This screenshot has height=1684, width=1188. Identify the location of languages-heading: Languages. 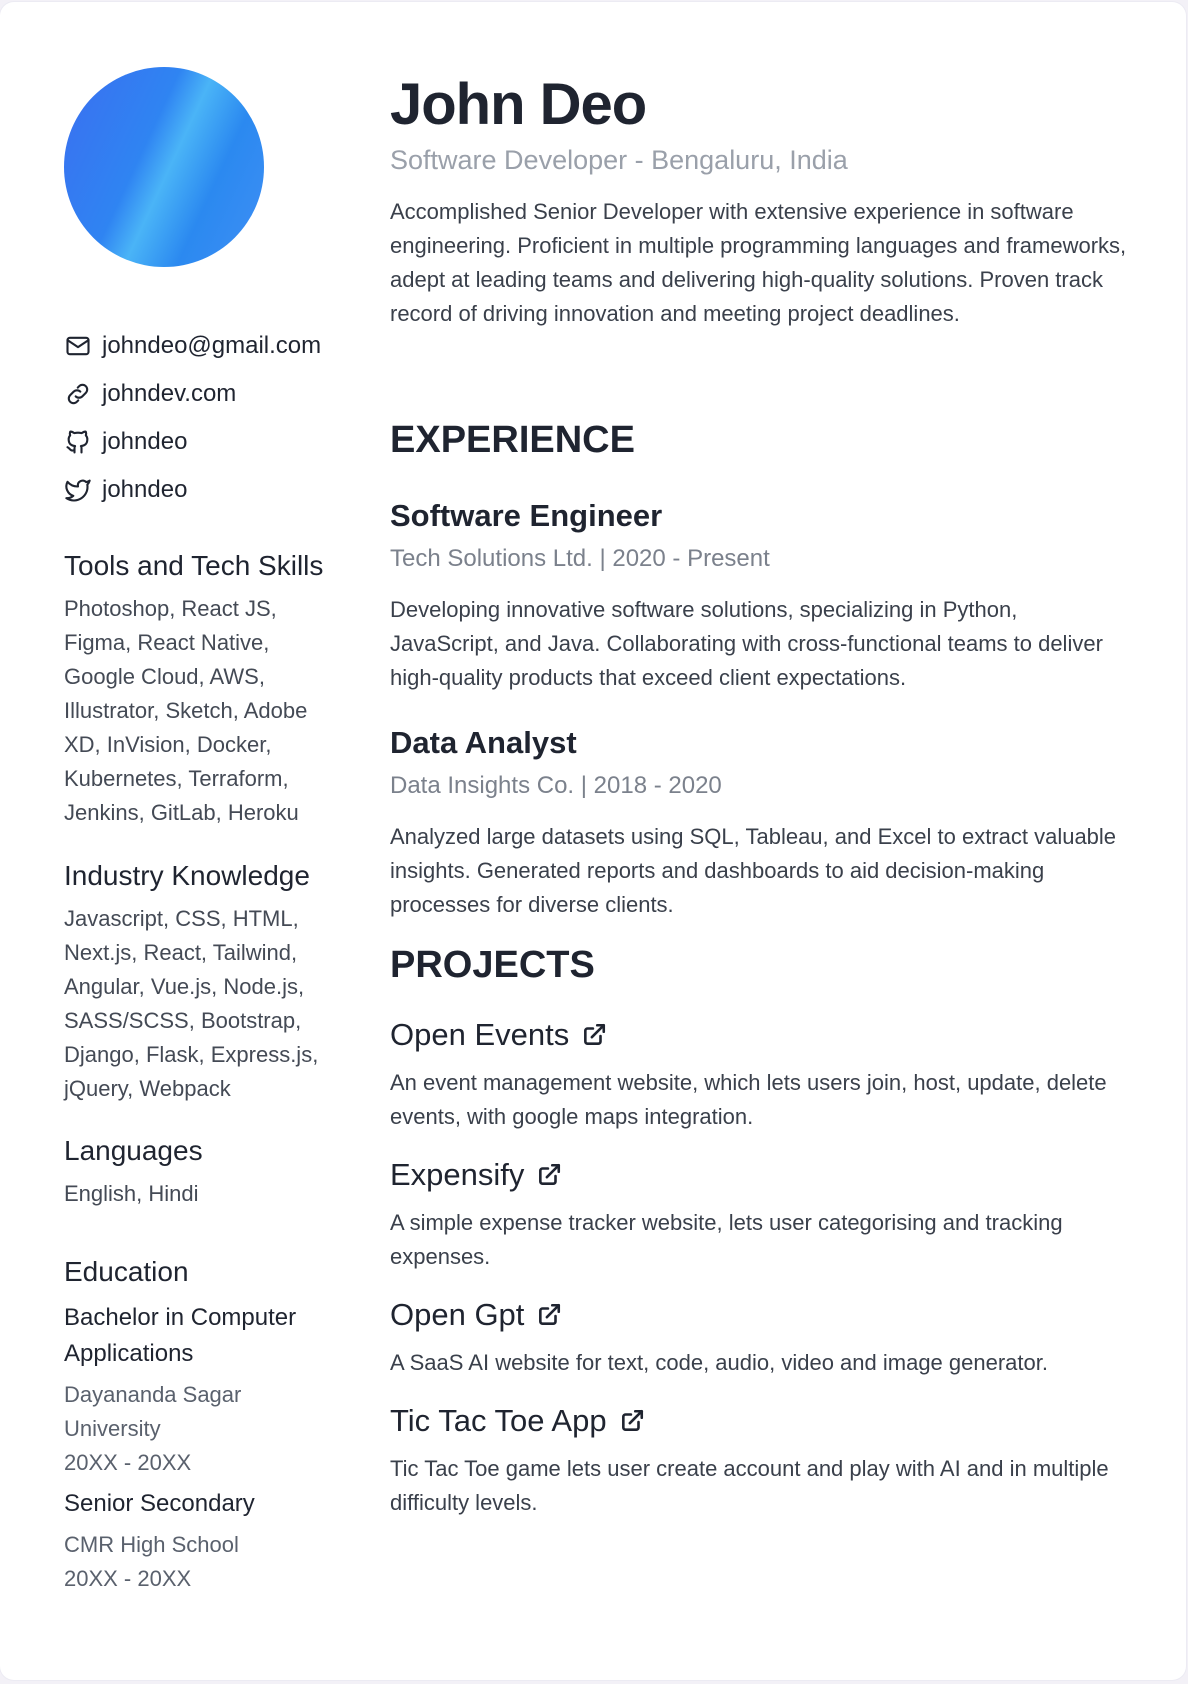
(133, 1150).